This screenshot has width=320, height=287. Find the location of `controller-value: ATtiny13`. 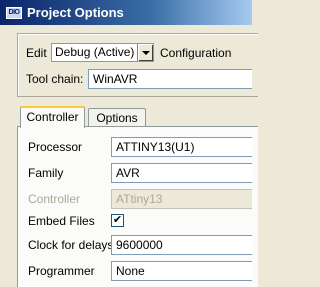

controller-value: ATtiny13 is located at coordinates (139, 199).